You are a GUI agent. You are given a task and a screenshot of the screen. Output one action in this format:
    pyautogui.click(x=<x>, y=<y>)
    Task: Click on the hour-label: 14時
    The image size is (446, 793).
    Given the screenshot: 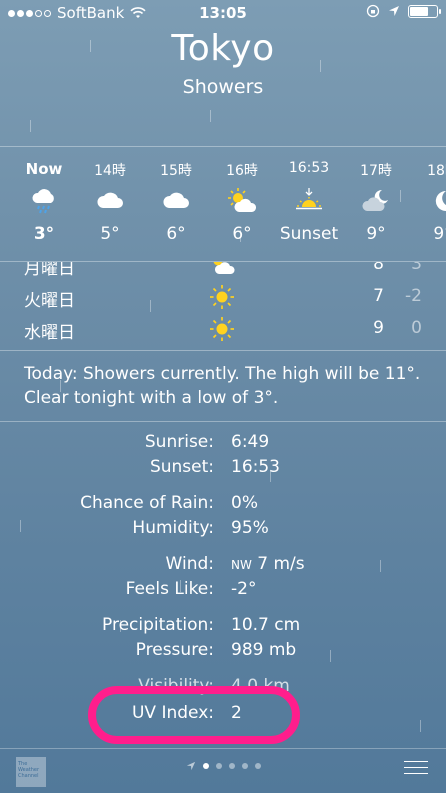 What is the action you would take?
    pyautogui.click(x=110, y=171)
    